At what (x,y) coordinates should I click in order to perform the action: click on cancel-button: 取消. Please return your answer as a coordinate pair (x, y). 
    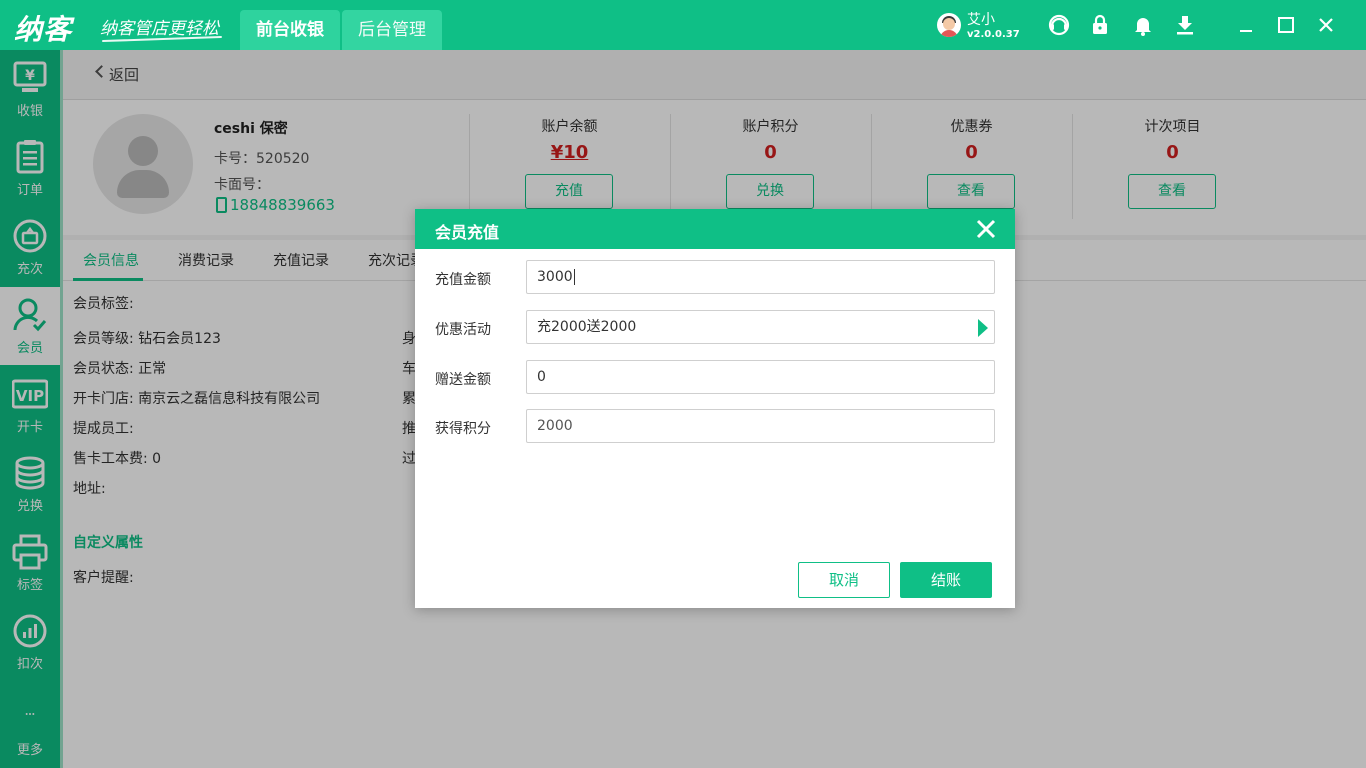
    Looking at the image, I should click on (844, 580).